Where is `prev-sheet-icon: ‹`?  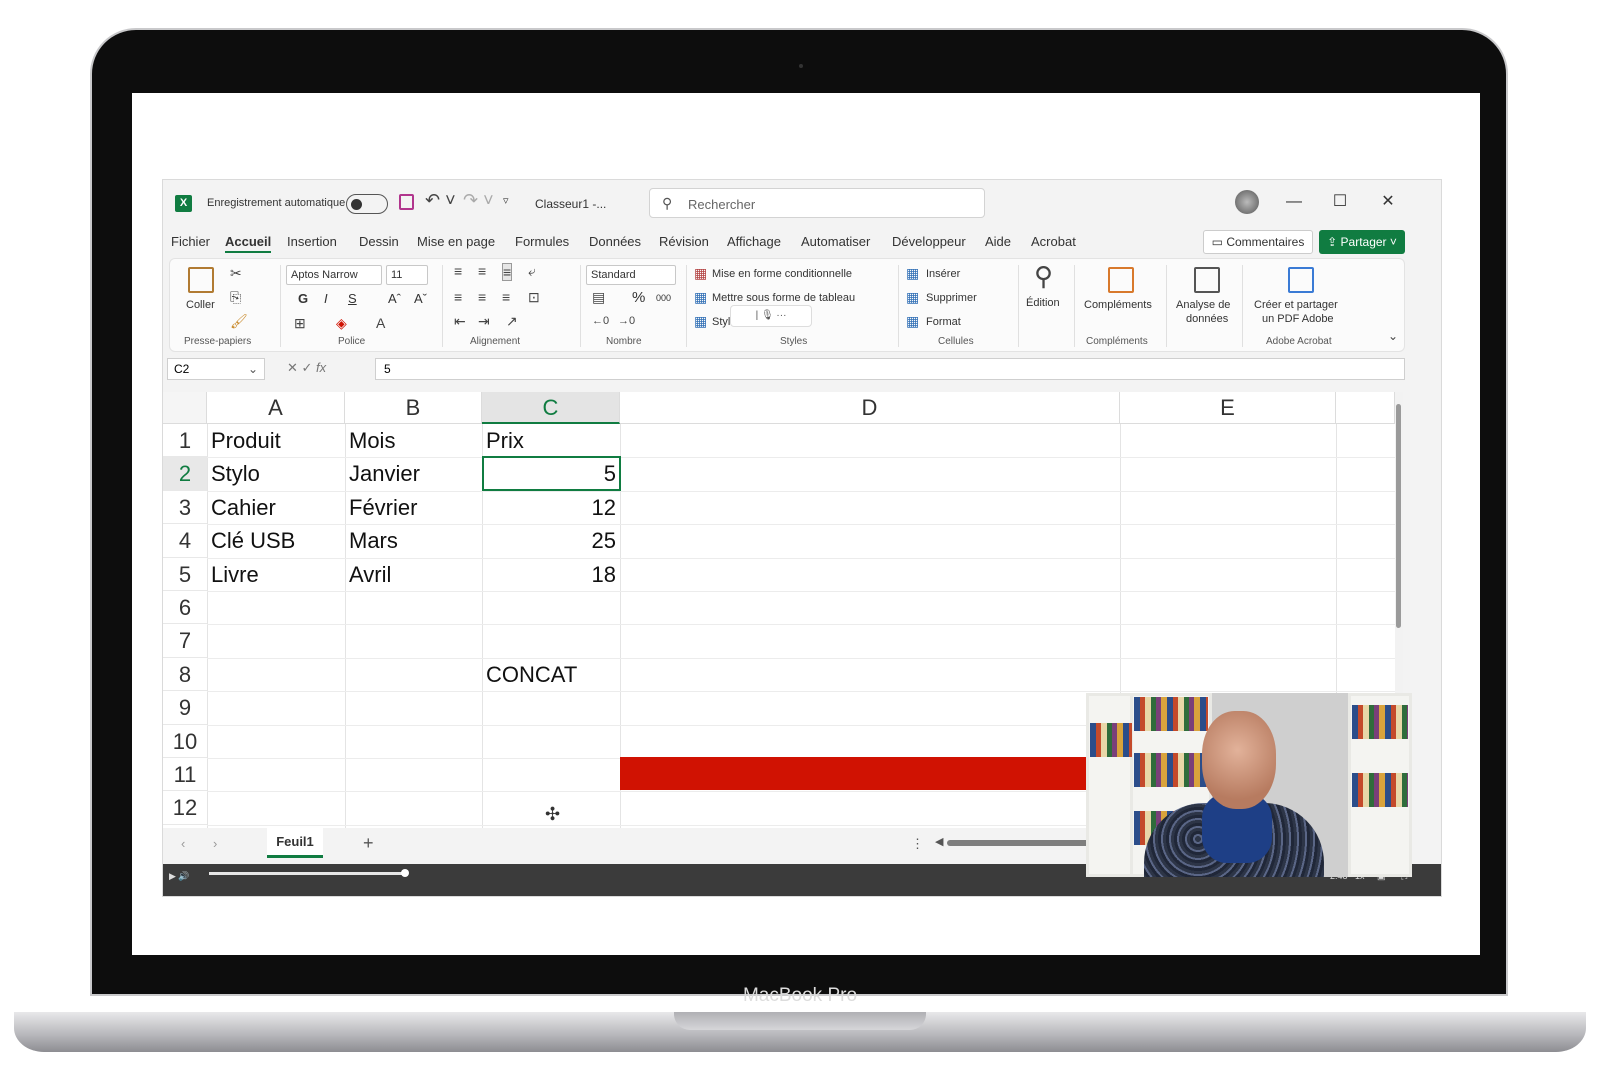
prev-sheet-icon: ‹ is located at coordinates (183, 843).